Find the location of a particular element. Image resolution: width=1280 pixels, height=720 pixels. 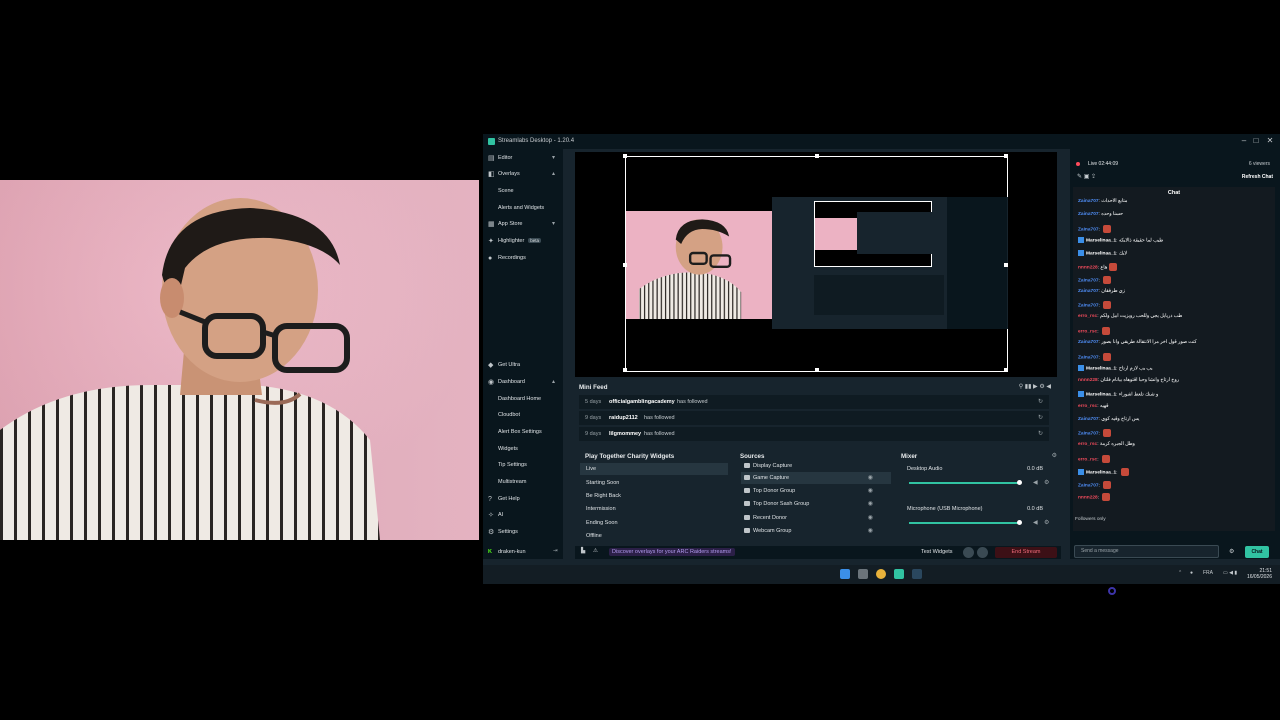

source-item: Recent Donor ◉ is located at coordinates (816, 518).